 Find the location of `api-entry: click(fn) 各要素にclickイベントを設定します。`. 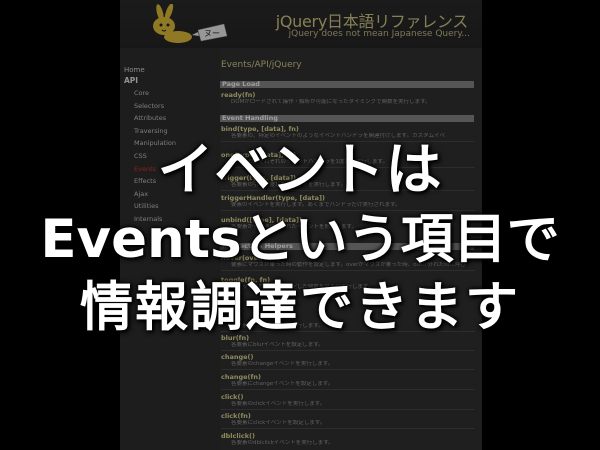

api-entry: click(fn) 各要素にclickイベントを設定します。 is located at coordinates (348, 420).